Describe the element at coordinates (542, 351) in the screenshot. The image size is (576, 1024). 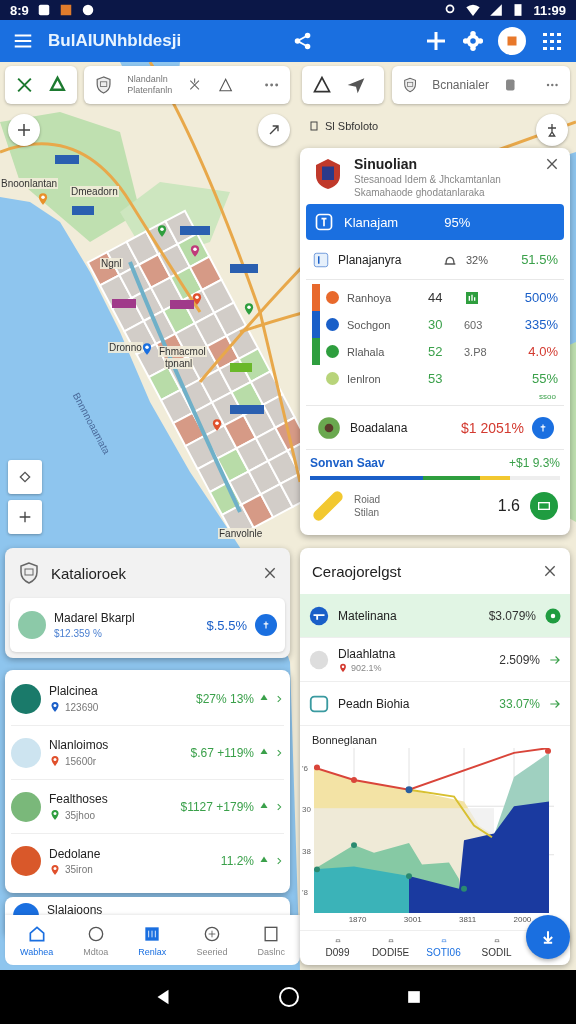
I see `row-change: 4.0%` at that location.